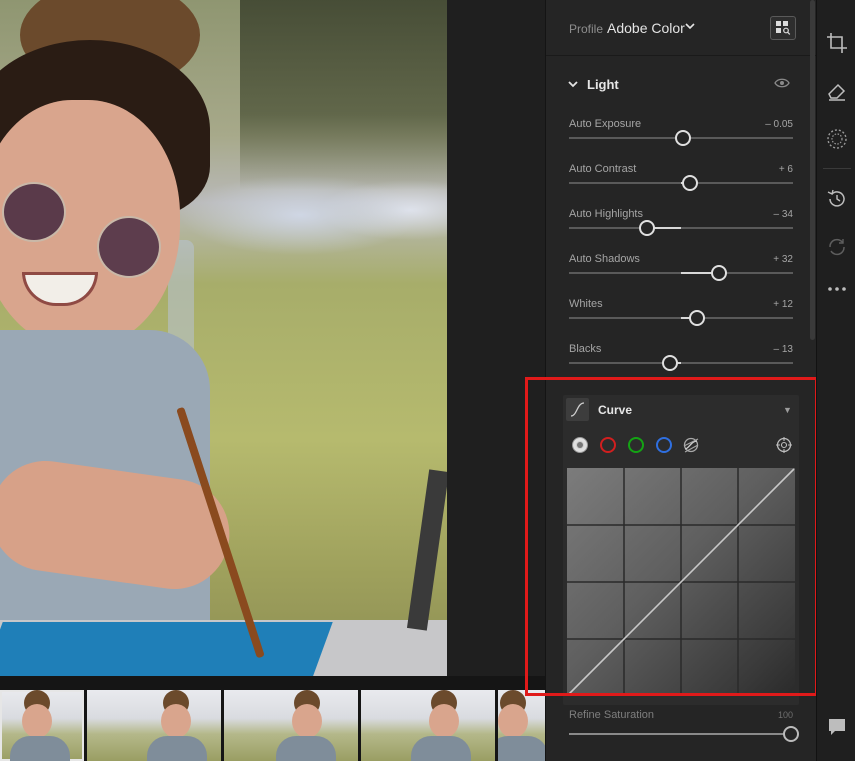 The width and height of the screenshot is (855, 761). I want to click on curve-menu-triangle-icon: ▼, so click(787, 410).